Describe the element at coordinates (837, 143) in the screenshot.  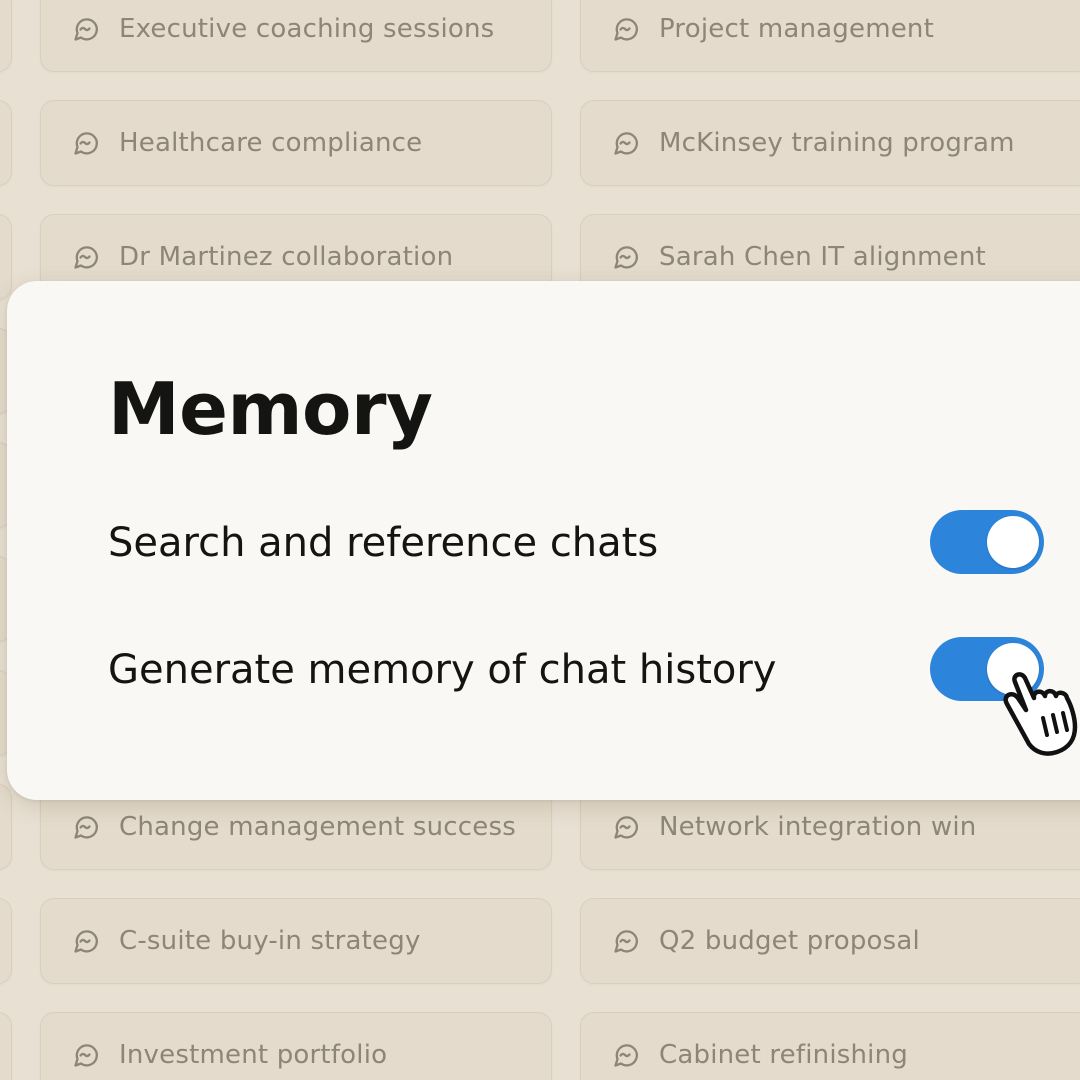
I see `chat-title: McKinsey training program` at that location.